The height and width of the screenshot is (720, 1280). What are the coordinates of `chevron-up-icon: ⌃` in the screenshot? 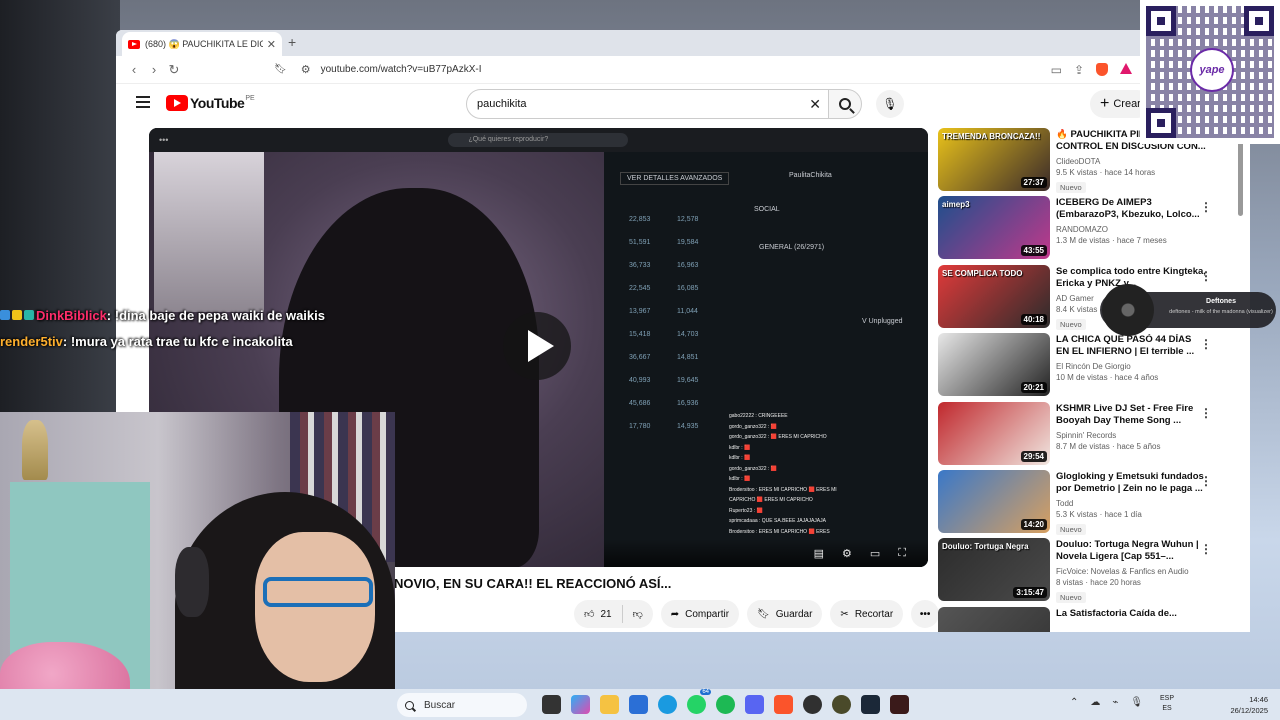 It's located at (1074, 702).